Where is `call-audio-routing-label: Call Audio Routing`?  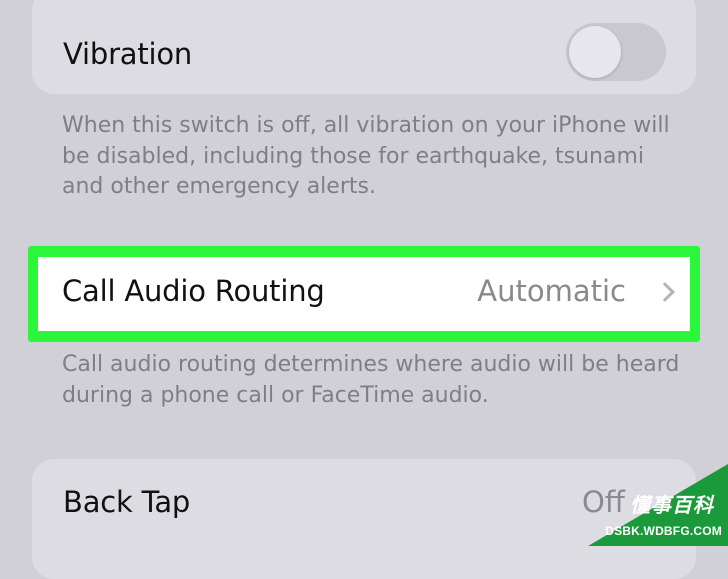 call-audio-routing-label: Call Audio Routing is located at coordinates (193, 291).